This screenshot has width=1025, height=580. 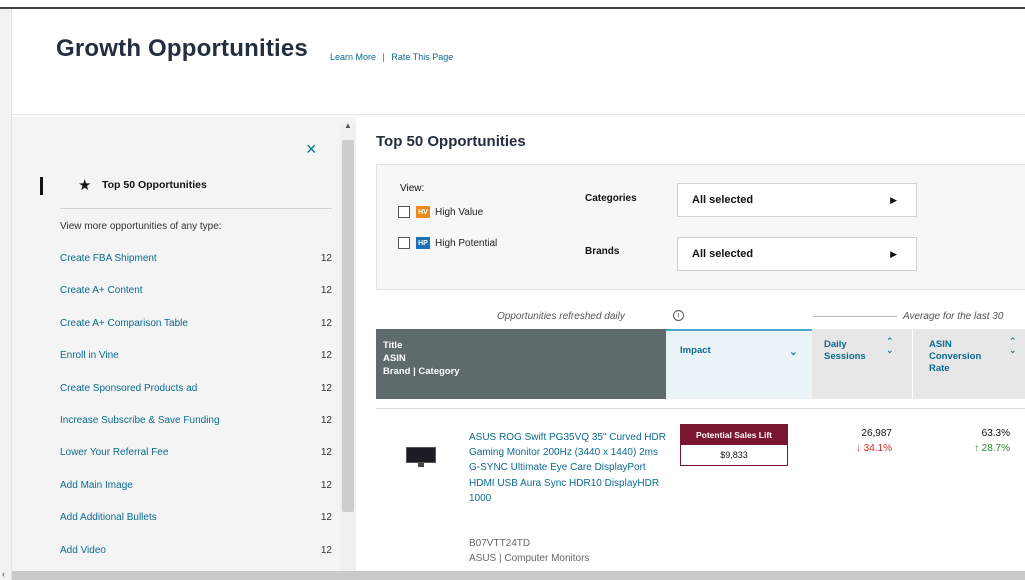 What do you see at coordinates (393, 345) in the screenshot?
I see `column-title-label: Title` at bounding box center [393, 345].